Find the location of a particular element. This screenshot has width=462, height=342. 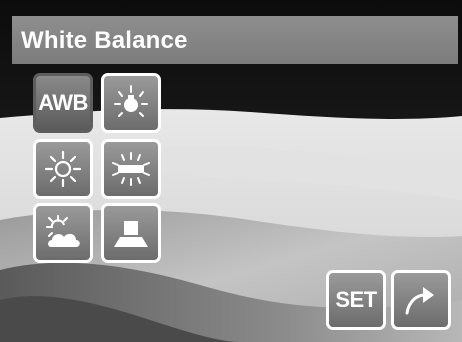

set-button: SET is located at coordinates (356, 300).